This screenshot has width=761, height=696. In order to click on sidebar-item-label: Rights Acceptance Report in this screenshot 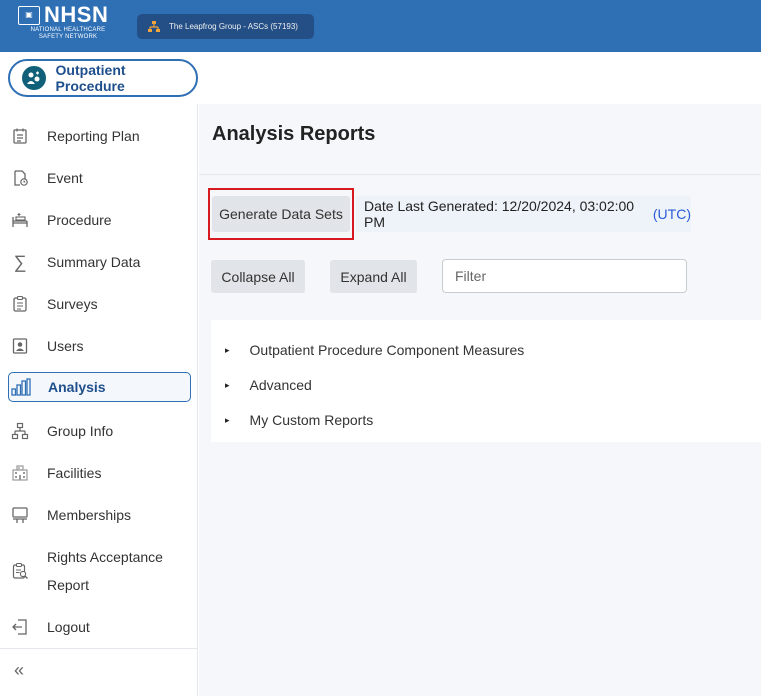, I will do `click(105, 571)`.